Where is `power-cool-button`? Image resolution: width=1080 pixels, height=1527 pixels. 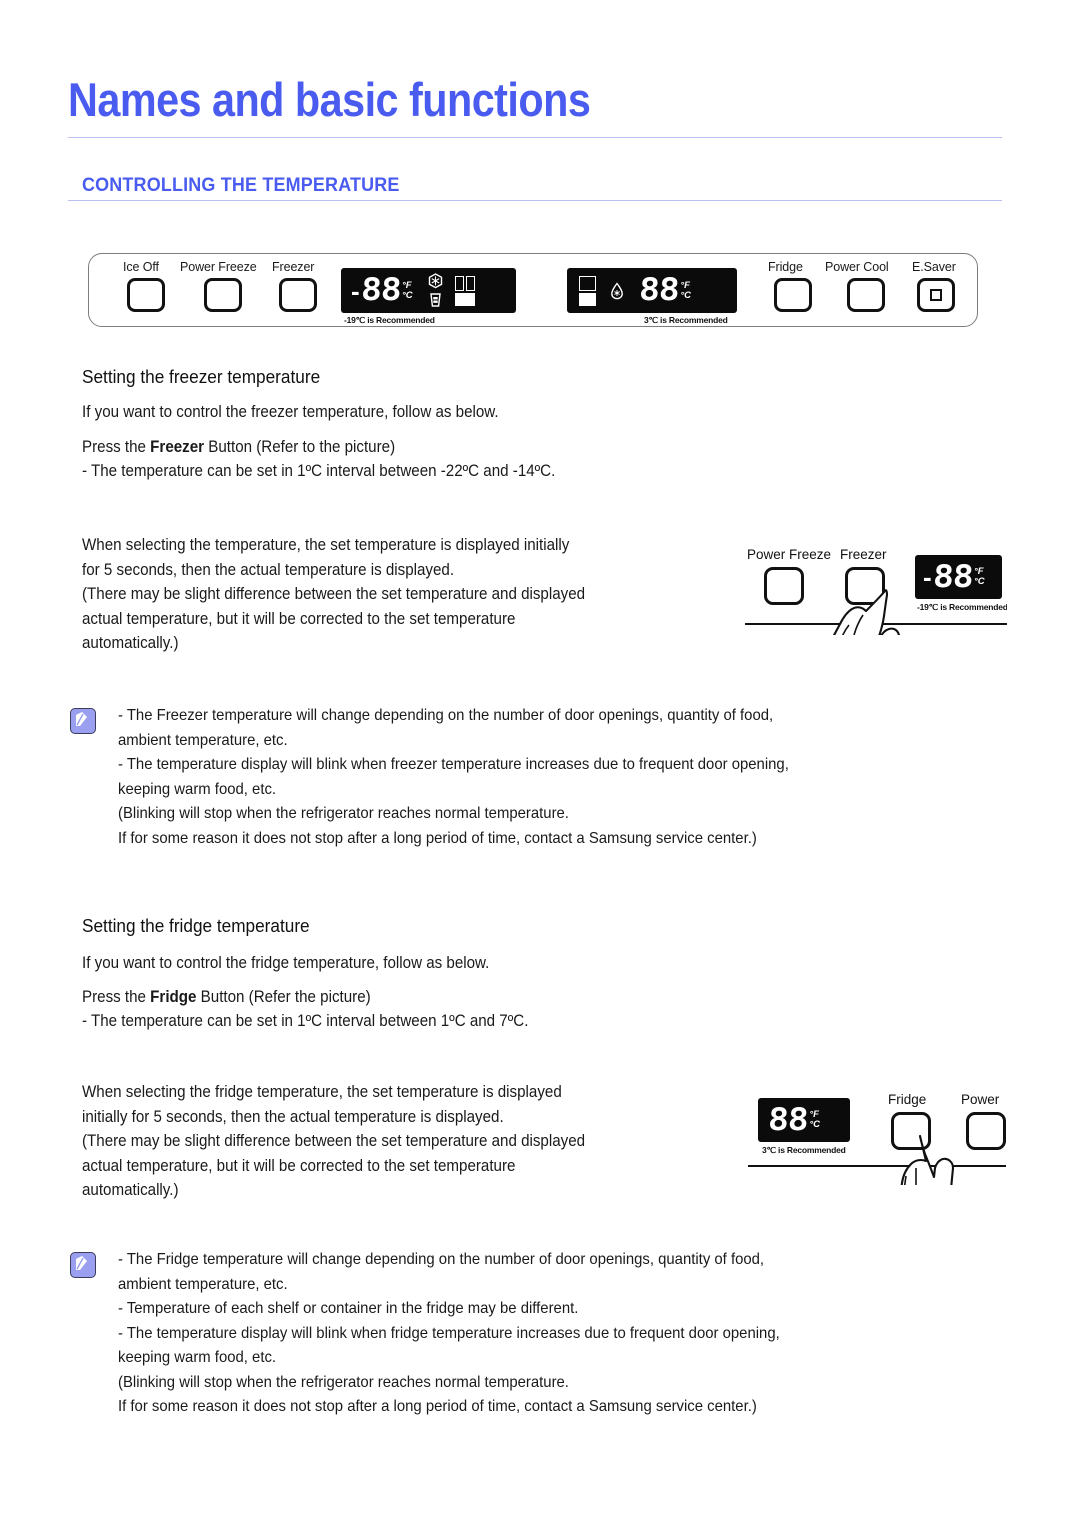
power-cool-button is located at coordinates (866, 295).